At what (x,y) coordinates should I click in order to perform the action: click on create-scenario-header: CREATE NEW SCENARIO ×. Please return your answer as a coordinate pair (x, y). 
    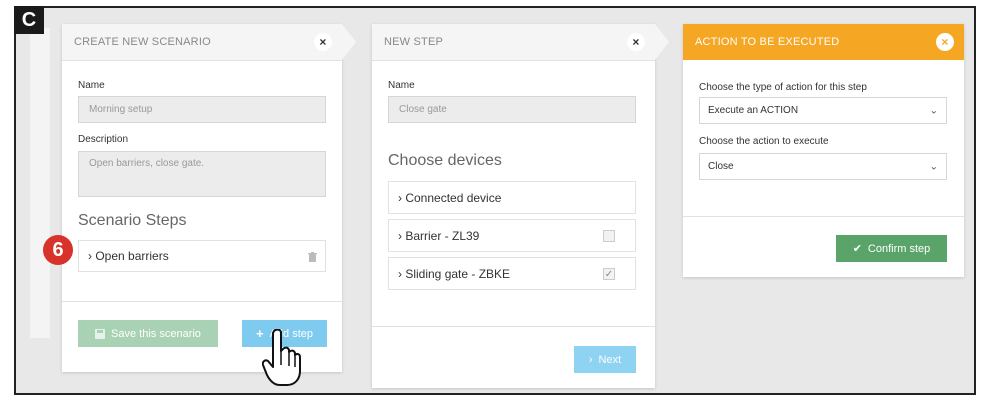
    Looking at the image, I should click on (209, 42).